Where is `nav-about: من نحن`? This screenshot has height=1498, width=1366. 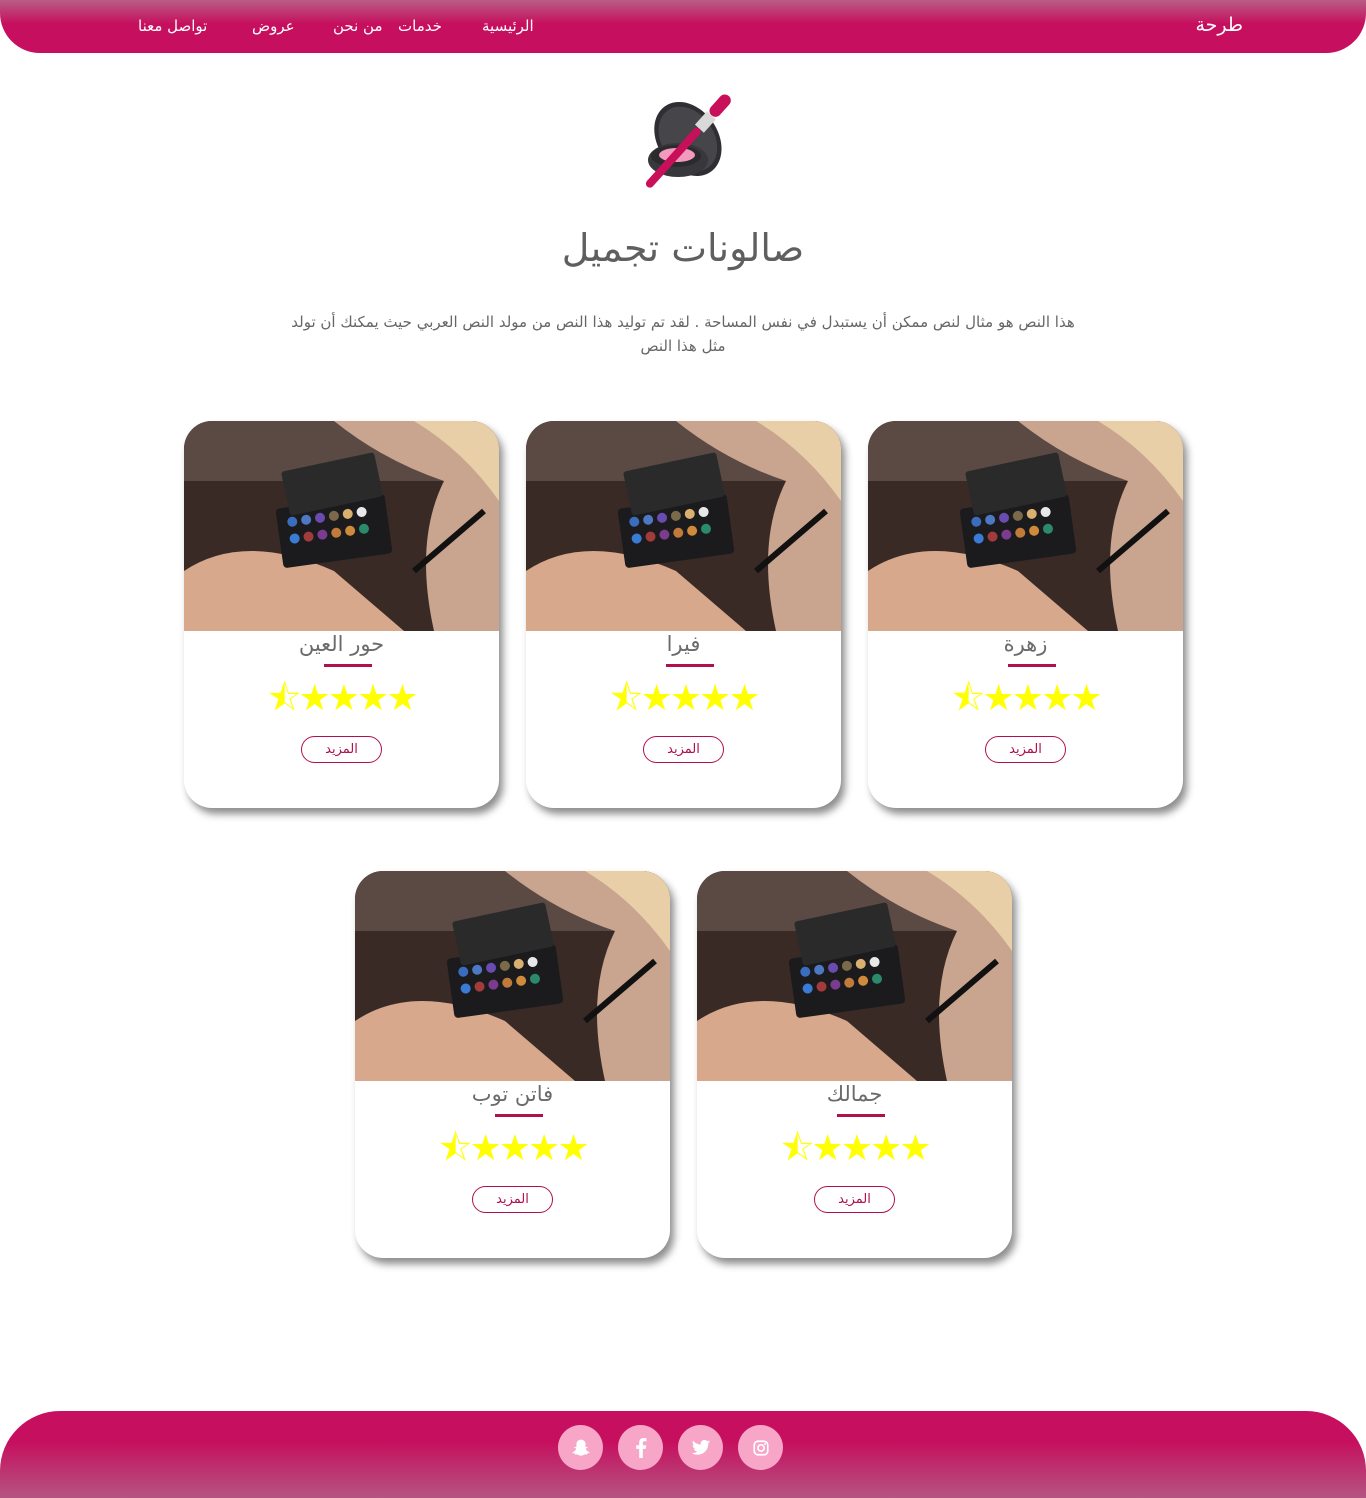 nav-about: من نحن is located at coordinates (358, 26).